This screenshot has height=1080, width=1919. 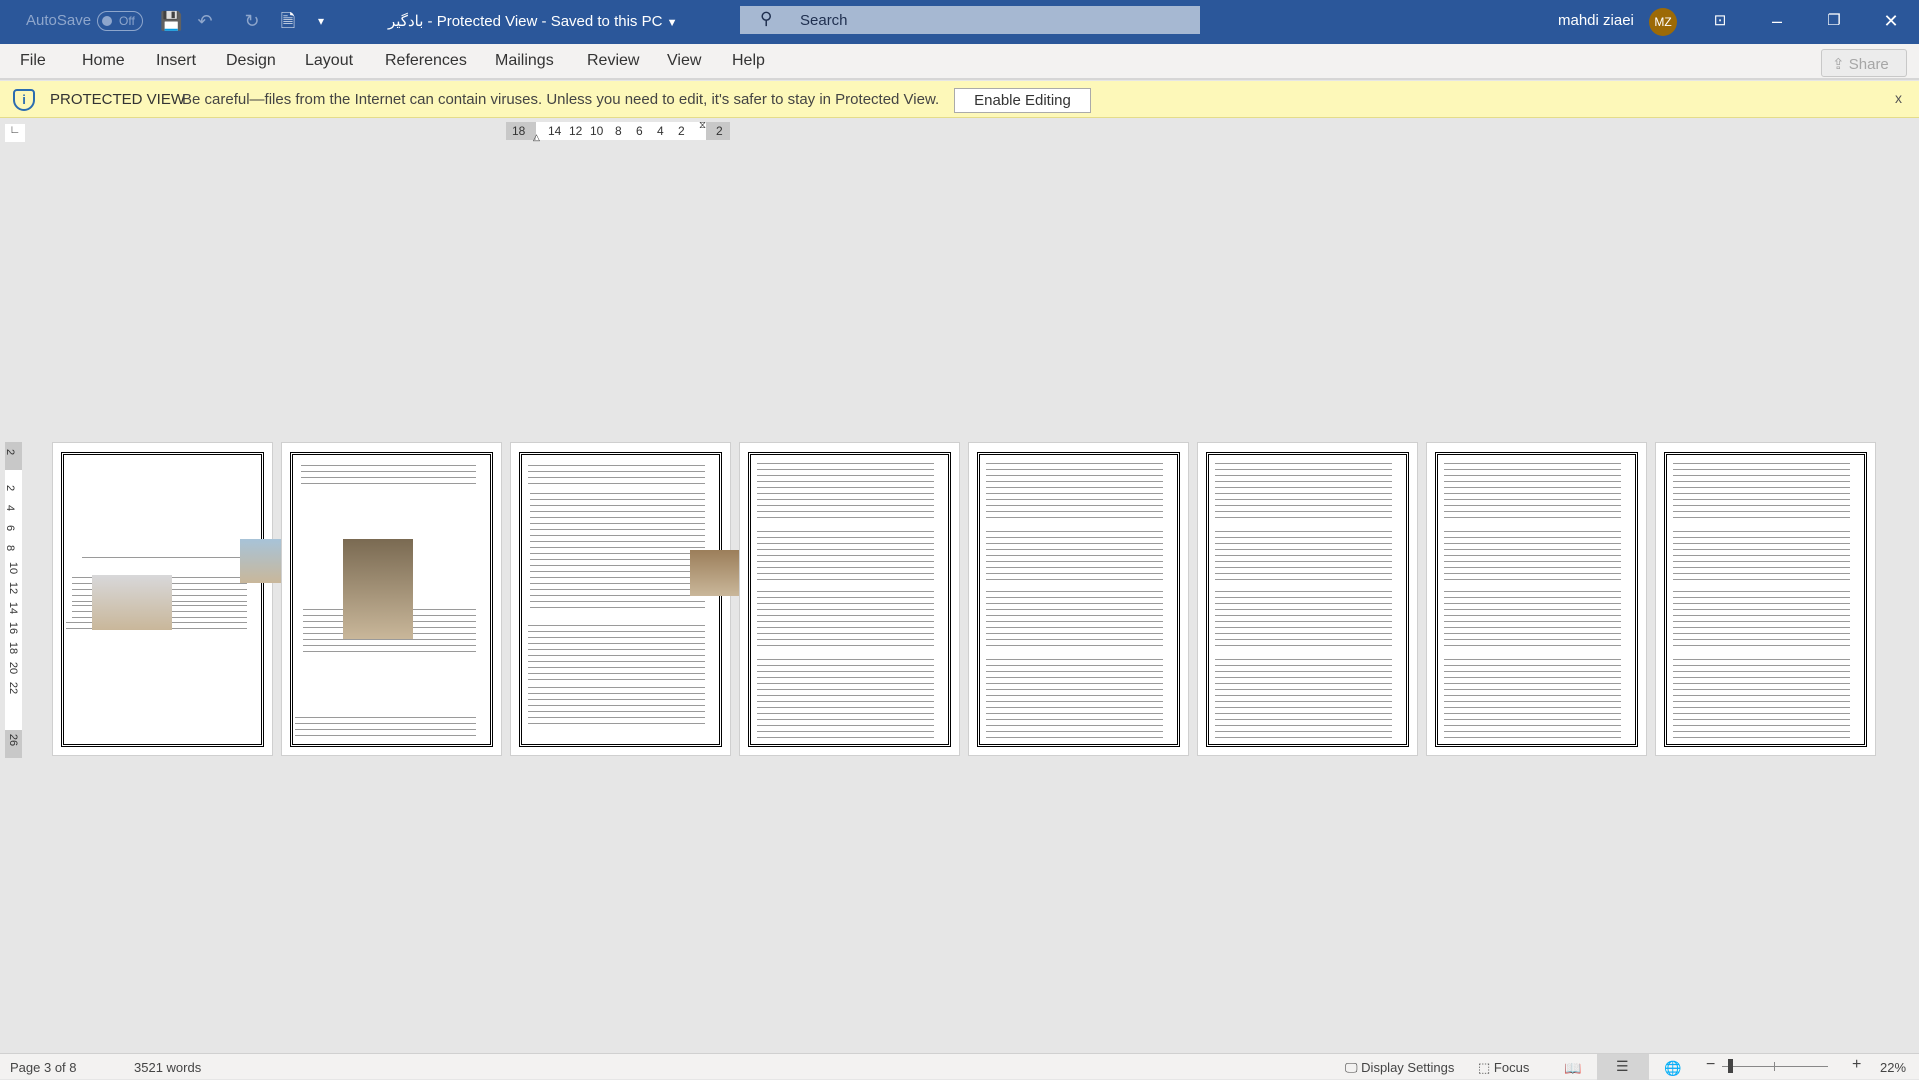 I want to click on autosave-toggle: Off, so click(x=120, y=21).